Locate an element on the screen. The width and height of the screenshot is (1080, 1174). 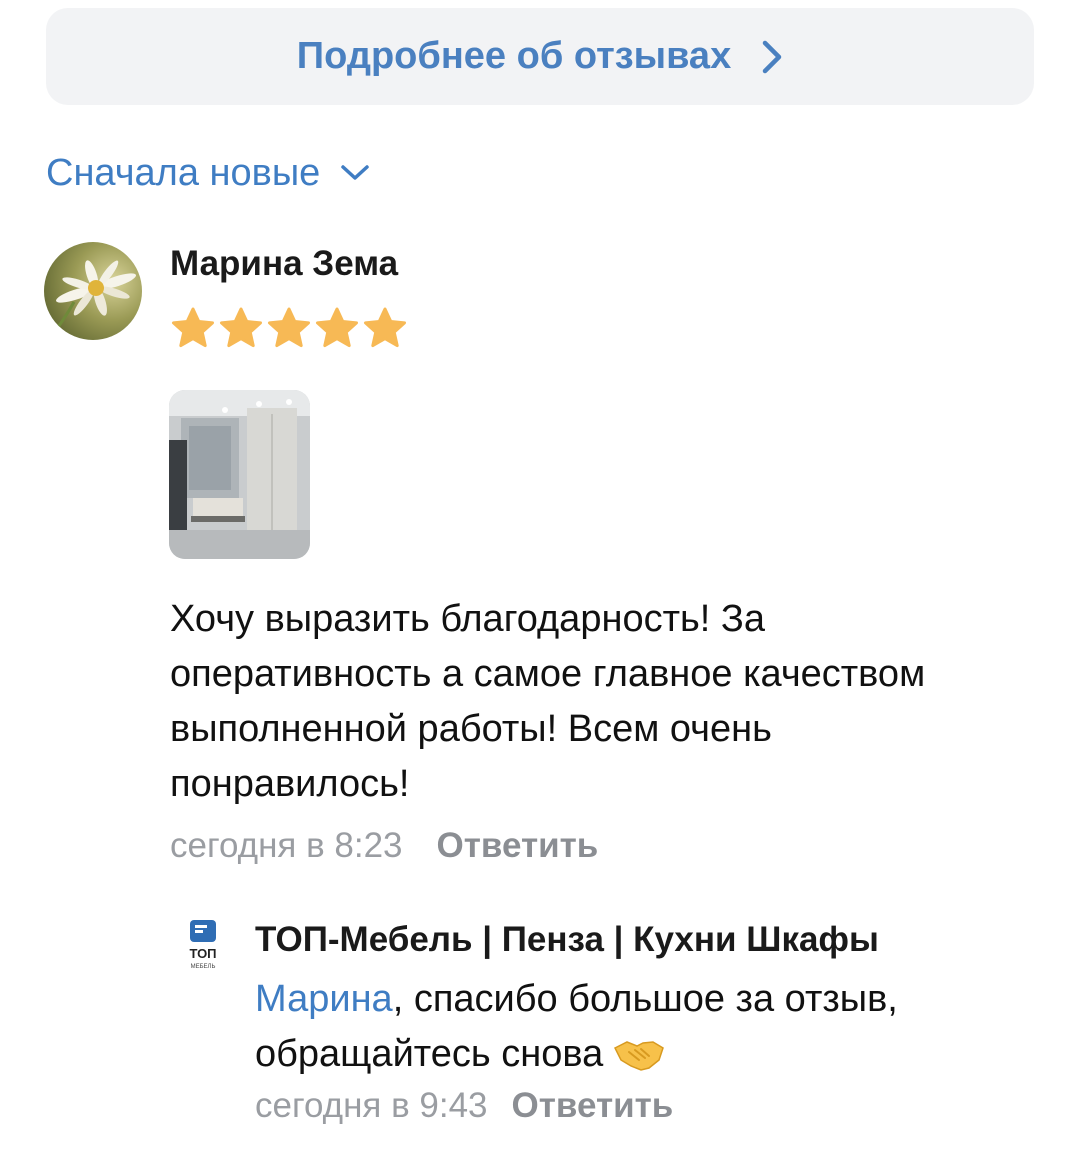
sort-label: Сначала новые is located at coordinates (183, 172).